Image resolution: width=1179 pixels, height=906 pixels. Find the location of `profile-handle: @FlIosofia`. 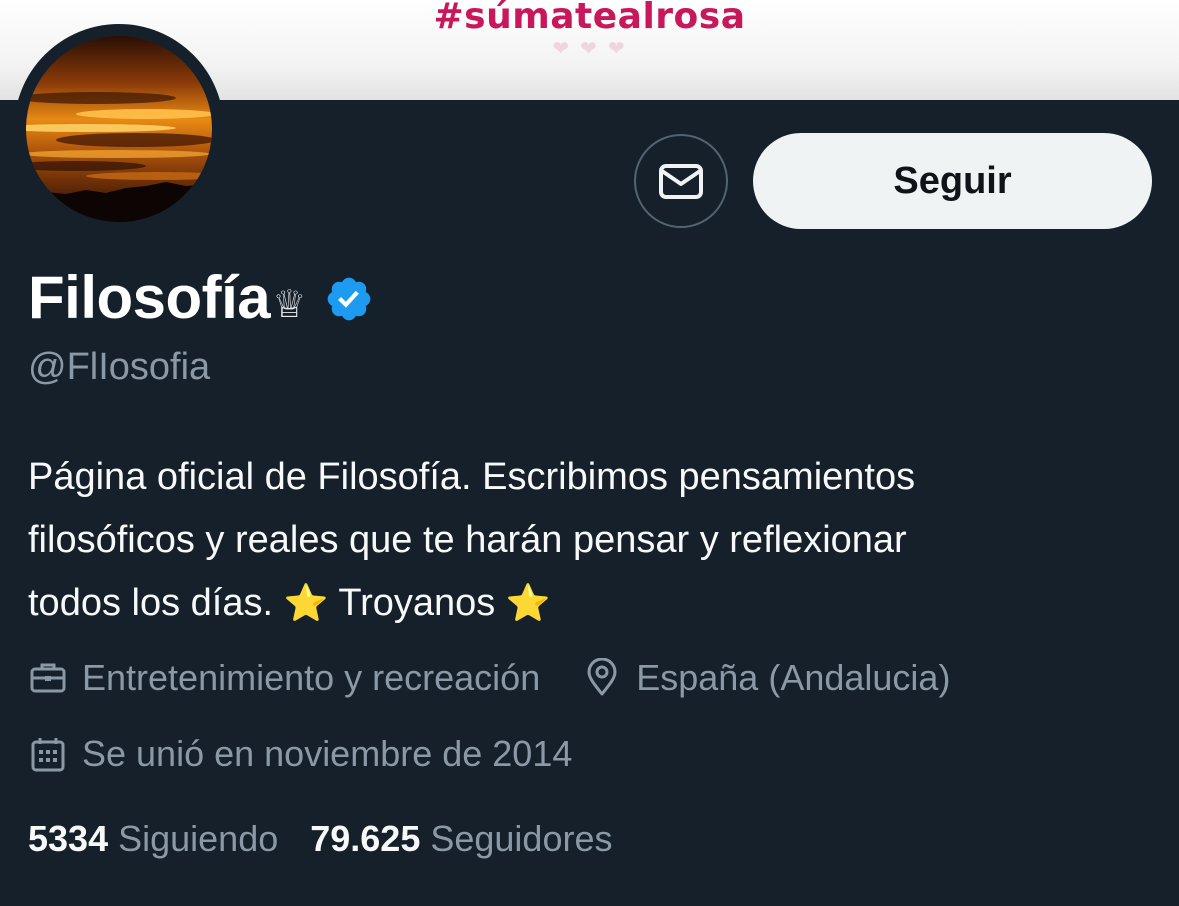

profile-handle: @FlIosofia is located at coordinates (119, 367).